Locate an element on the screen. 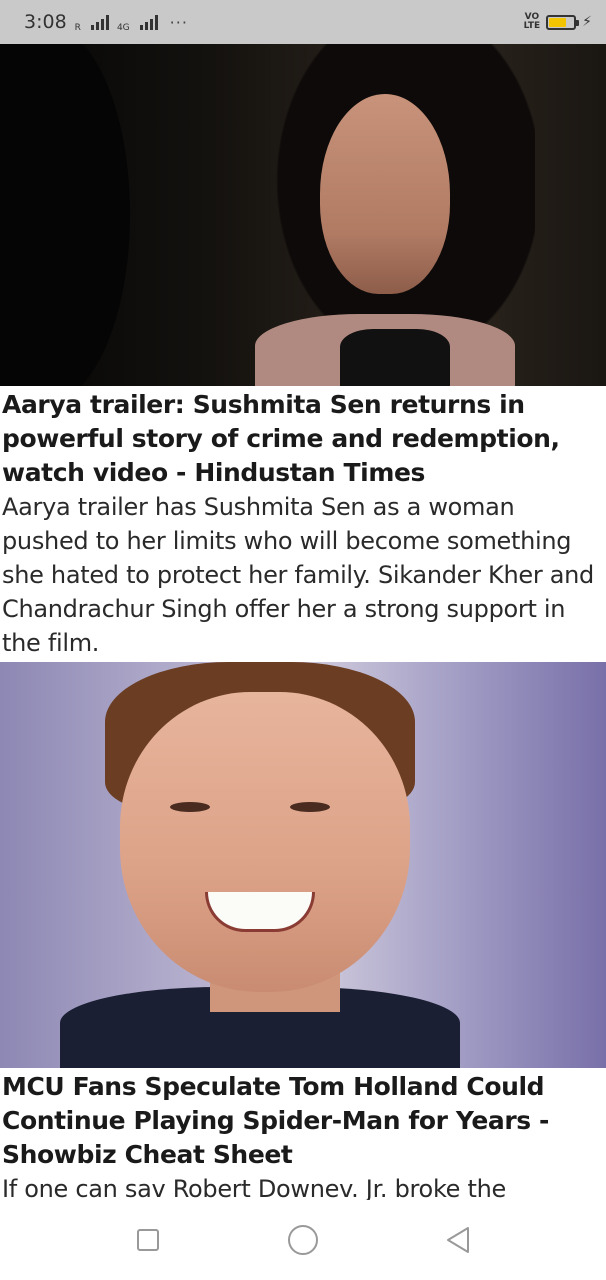 This screenshot has height=1280, width=606. back-button is located at coordinates (458, 1240).